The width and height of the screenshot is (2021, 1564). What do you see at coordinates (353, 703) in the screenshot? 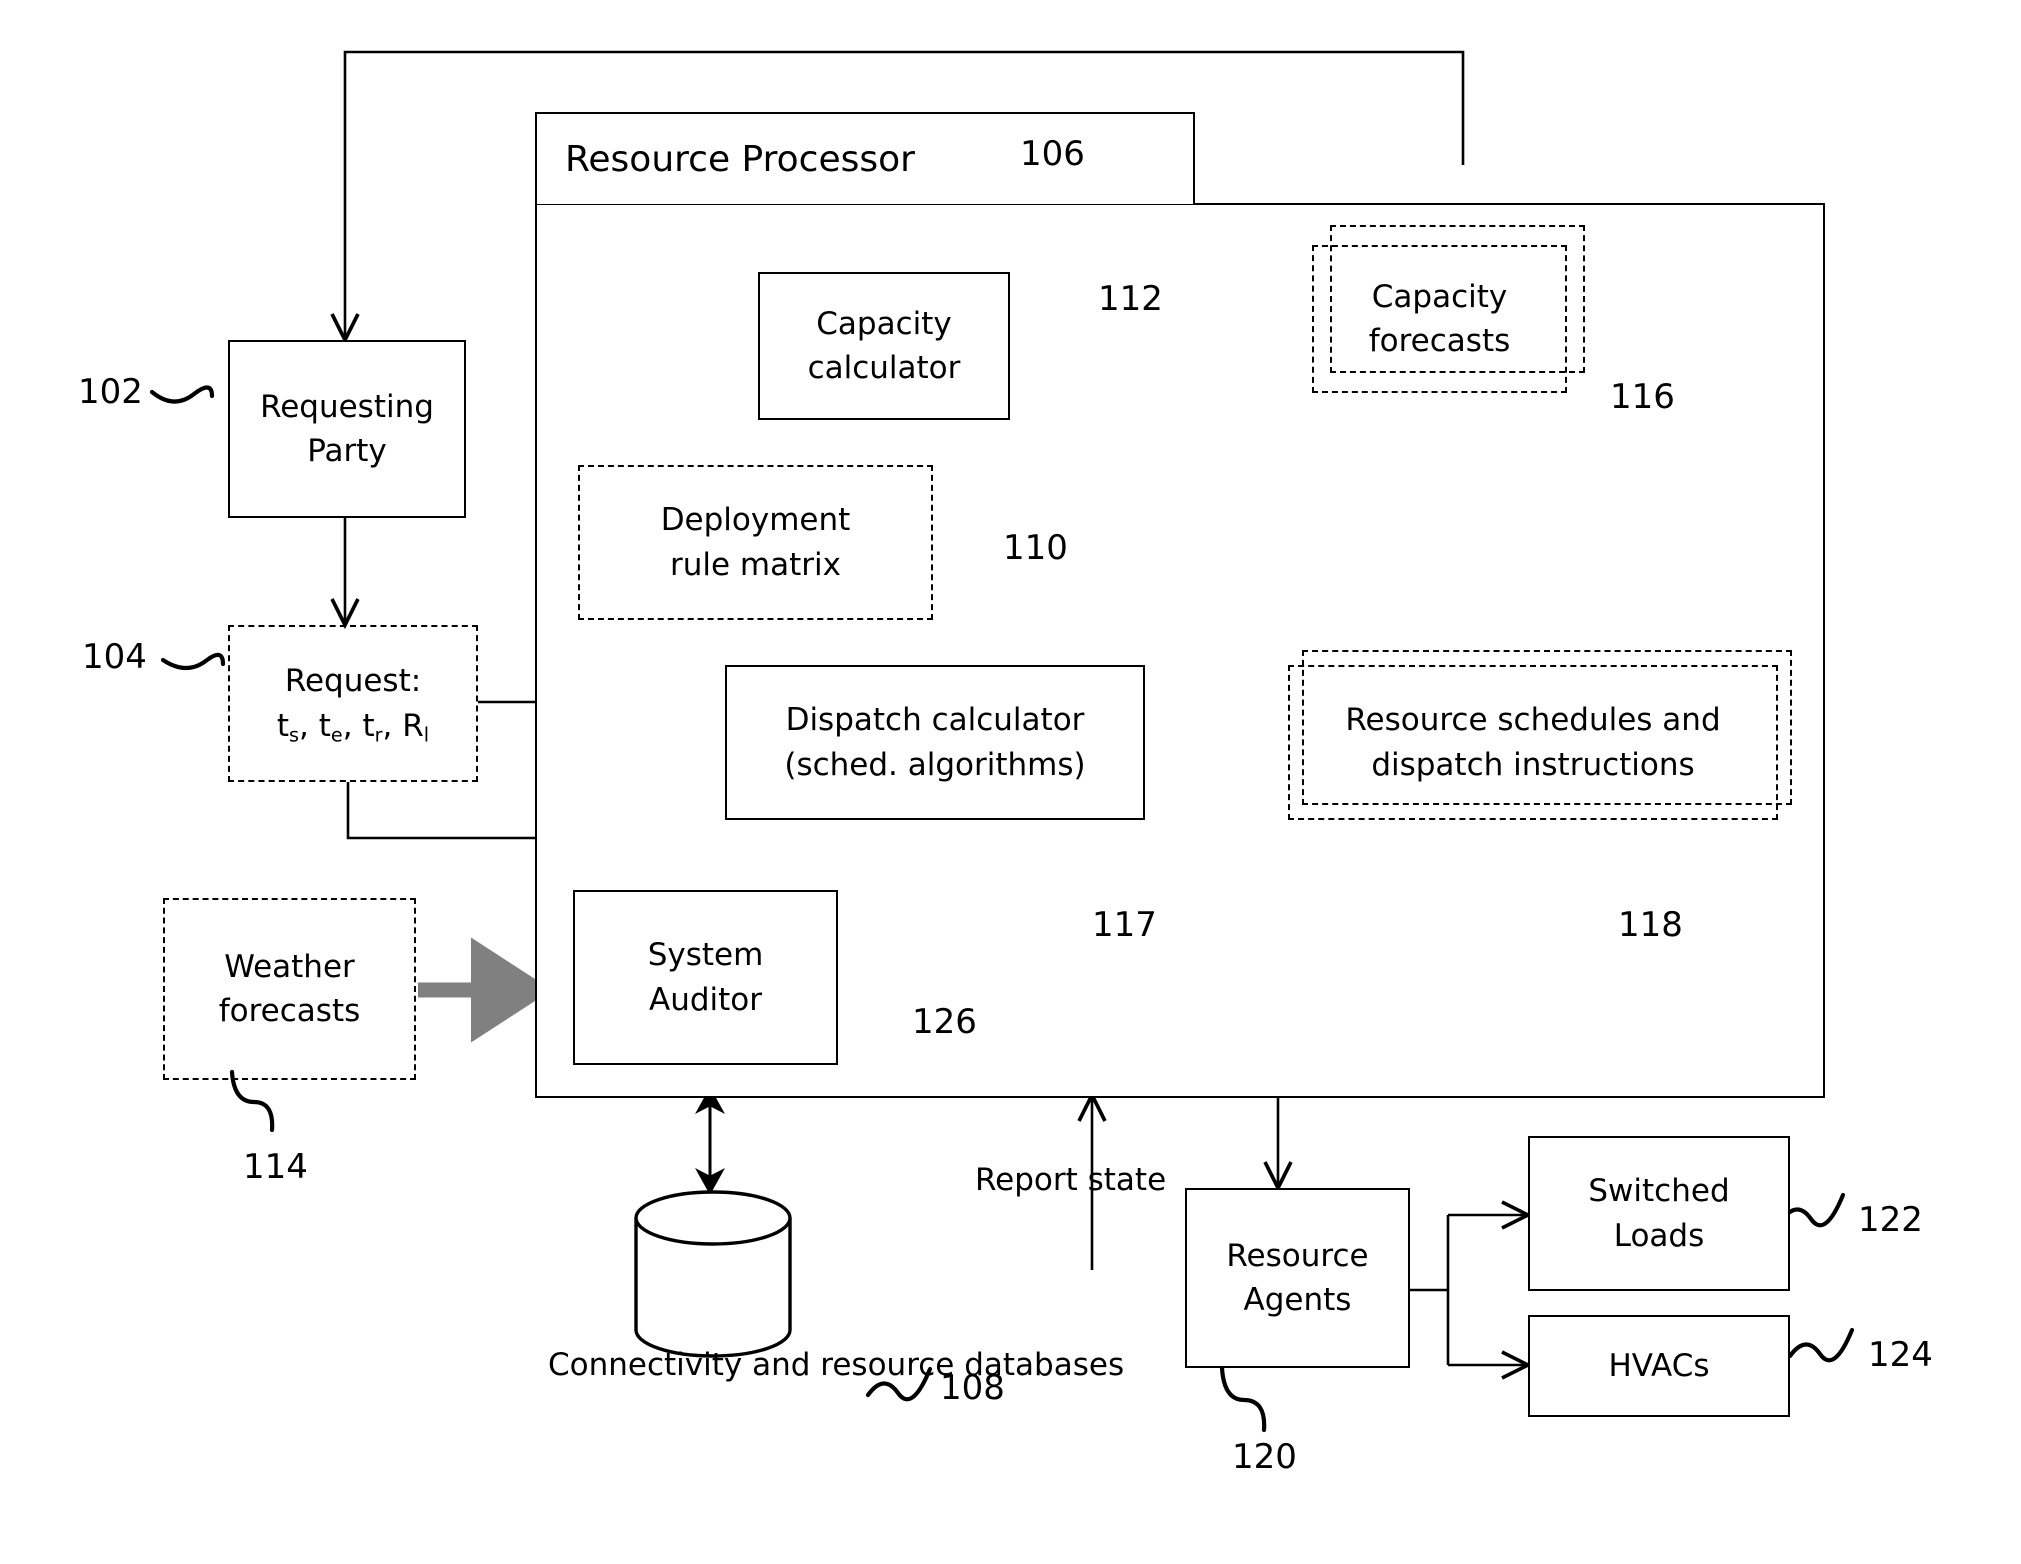
I see `node-request: Request: ts, te, tr, Rl` at bounding box center [353, 703].